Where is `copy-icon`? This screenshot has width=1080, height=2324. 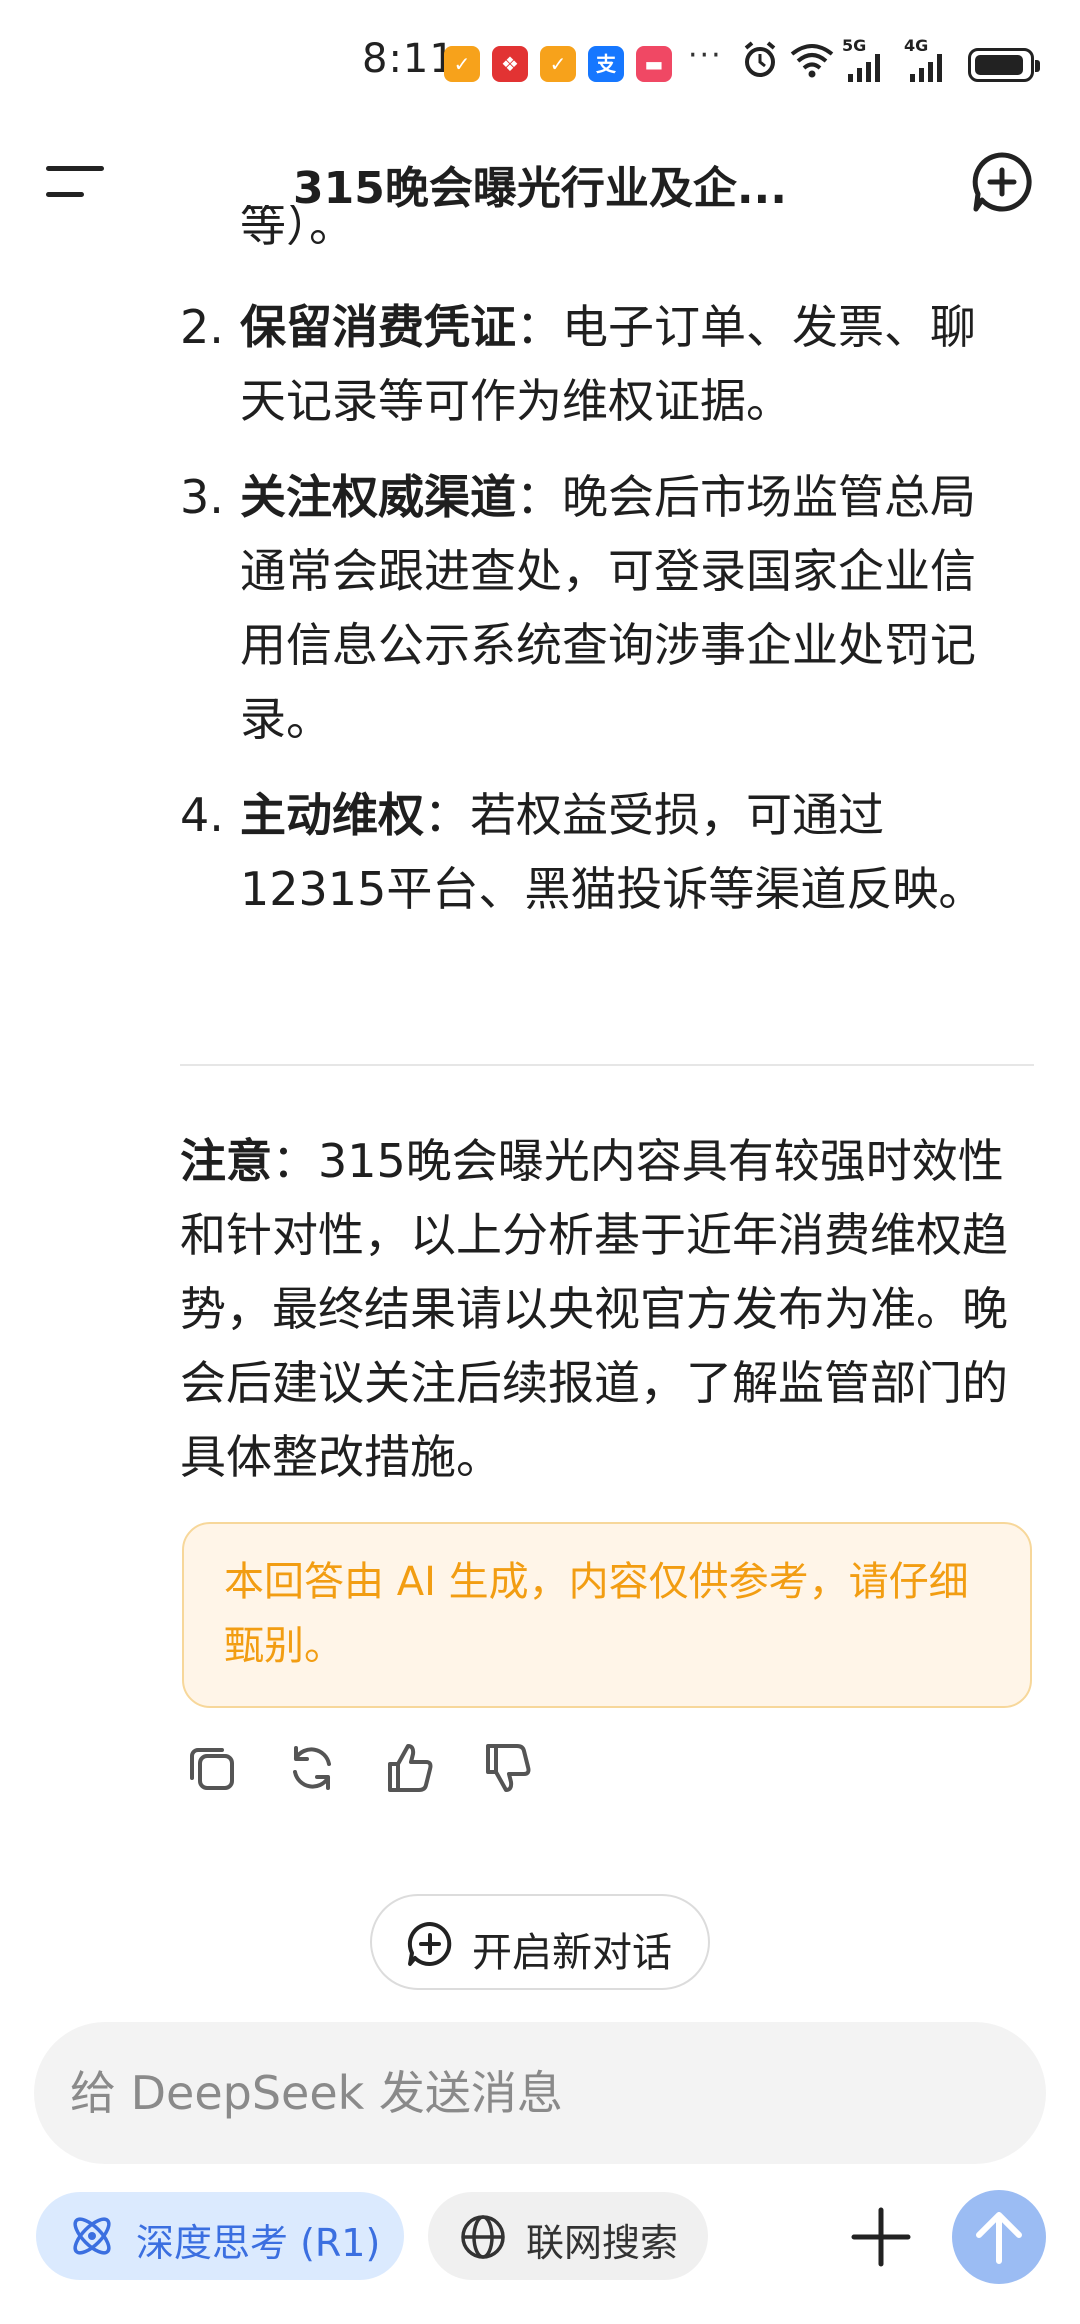 copy-icon is located at coordinates (212, 1768).